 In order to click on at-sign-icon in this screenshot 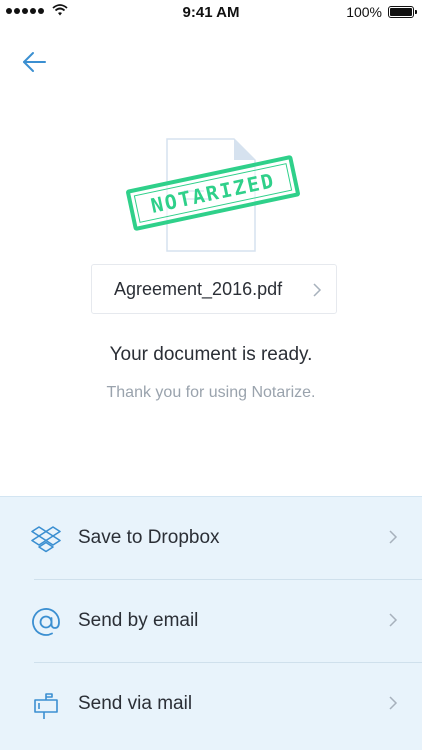, I will do `click(46, 622)`.